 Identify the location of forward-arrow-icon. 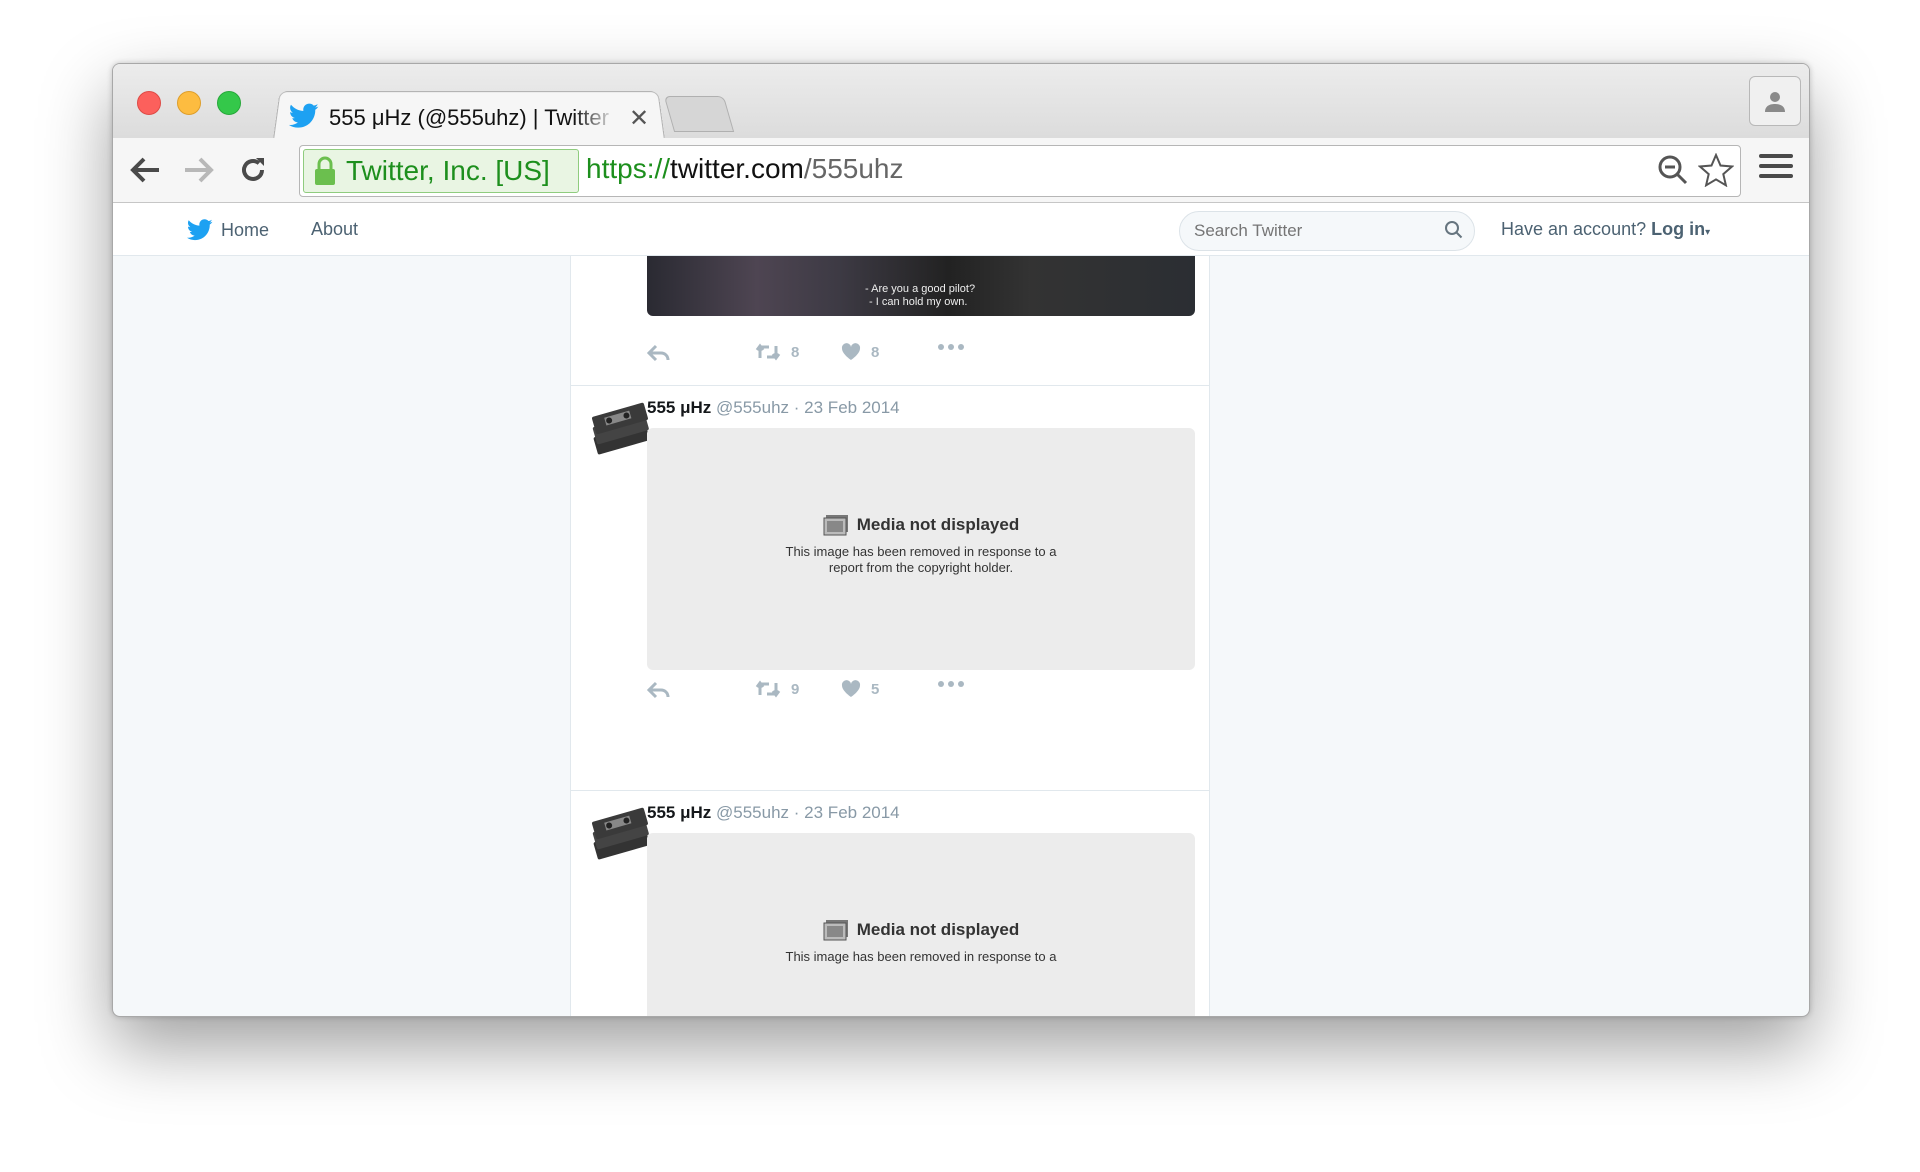
(199, 170).